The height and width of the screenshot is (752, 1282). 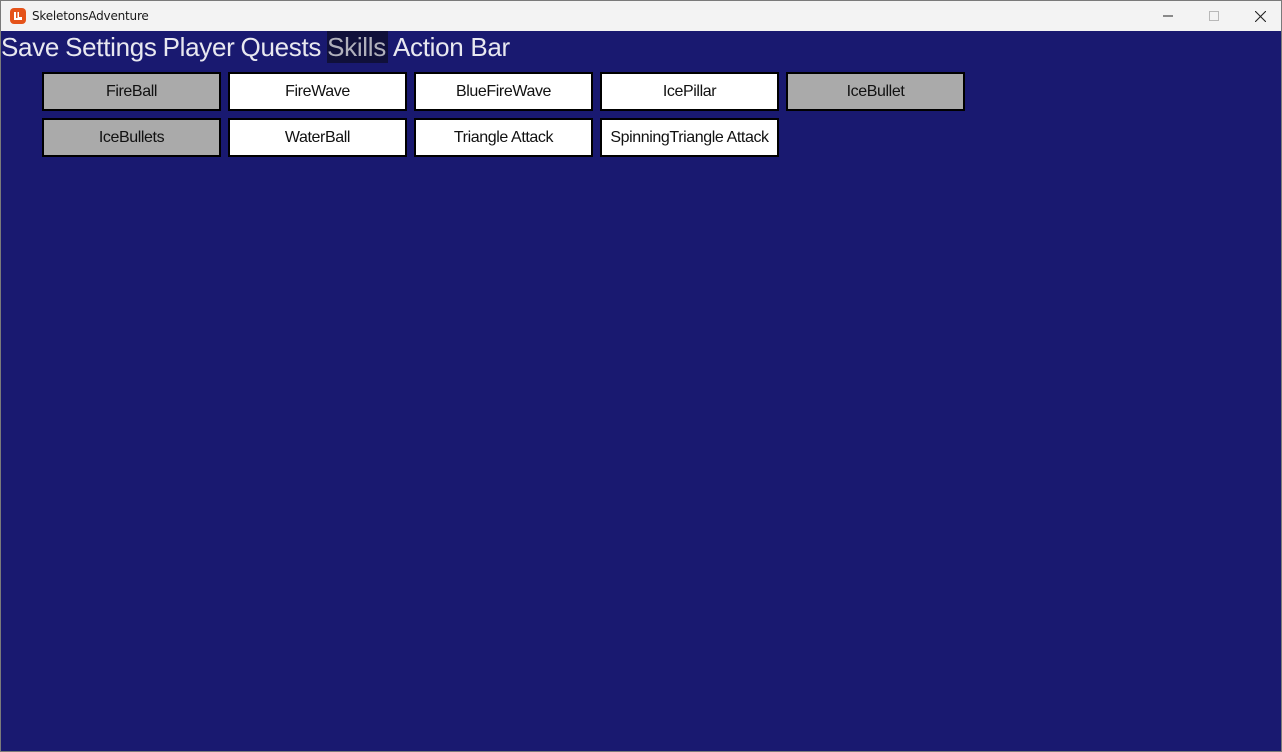 I want to click on skill-fireball-button: FireBall, so click(x=131, y=91).